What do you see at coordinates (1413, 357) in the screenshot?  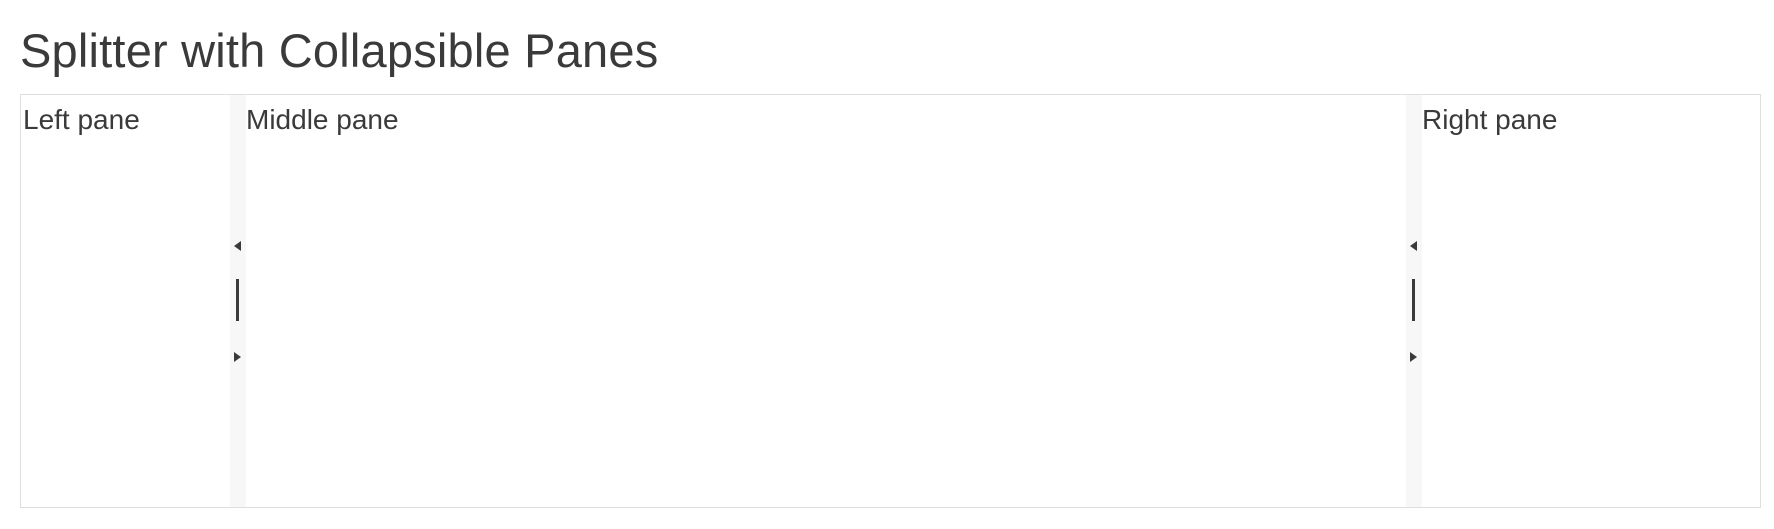 I see `expand-right-pane-icon` at bounding box center [1413, 357].